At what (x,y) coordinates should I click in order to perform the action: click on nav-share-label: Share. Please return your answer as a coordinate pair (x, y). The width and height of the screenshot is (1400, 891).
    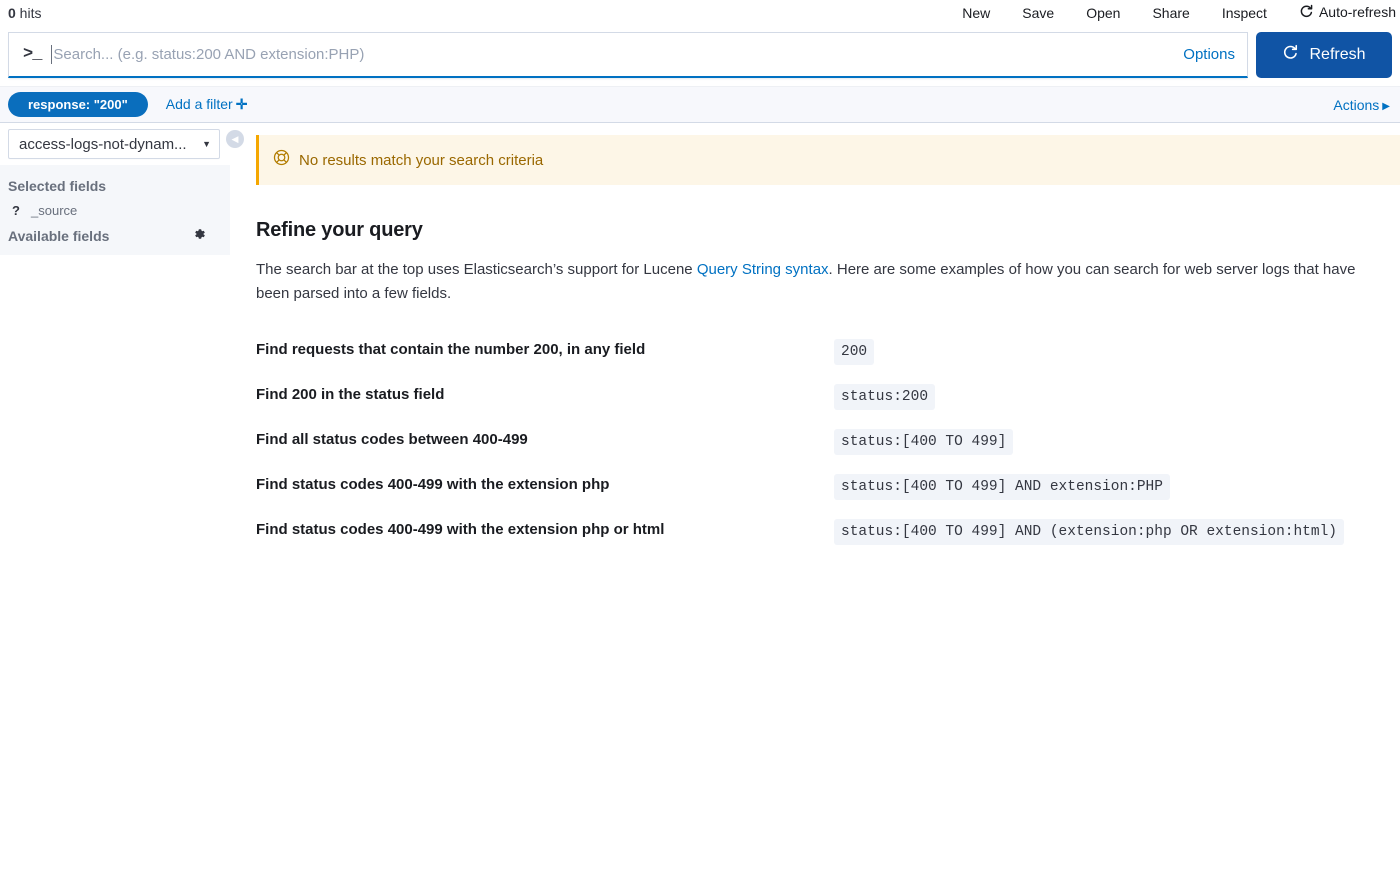
    Looking at the image, I should click on (1171, 13).